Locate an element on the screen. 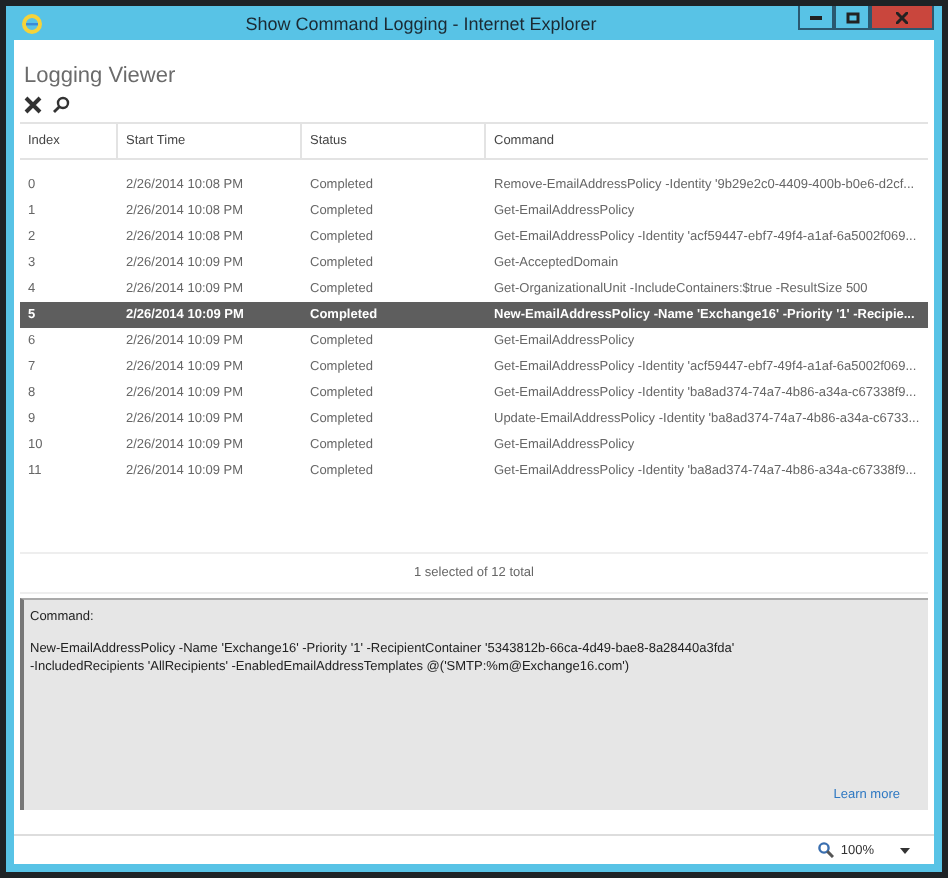  close-button is located at coordinates (902, 18).